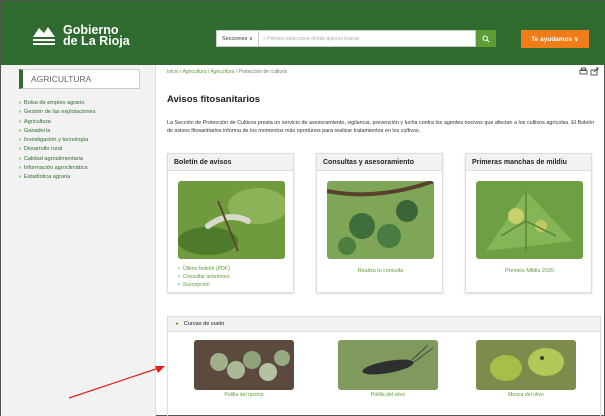 The image size is (605, 416). Describe the element at coordinates (116, 382) in the screenshot. I see `annotation-arrow` at that location.